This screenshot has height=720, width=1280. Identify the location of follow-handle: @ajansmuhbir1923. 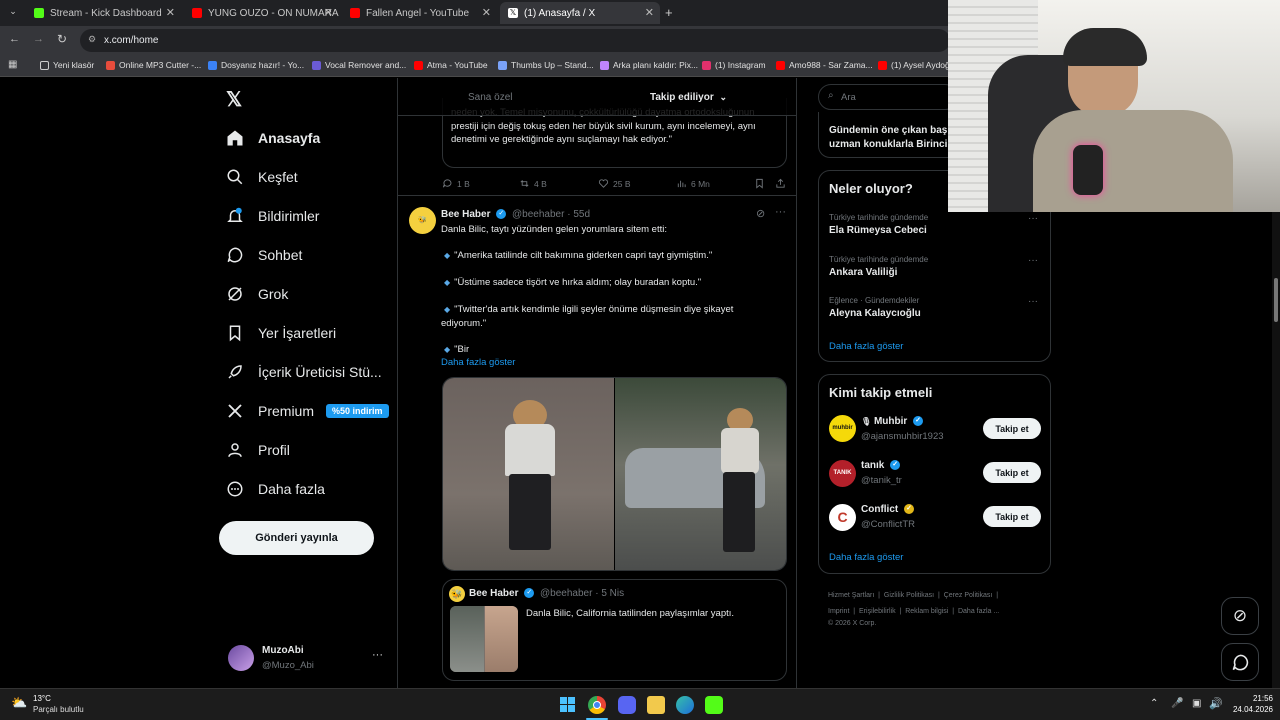
(902, 436).